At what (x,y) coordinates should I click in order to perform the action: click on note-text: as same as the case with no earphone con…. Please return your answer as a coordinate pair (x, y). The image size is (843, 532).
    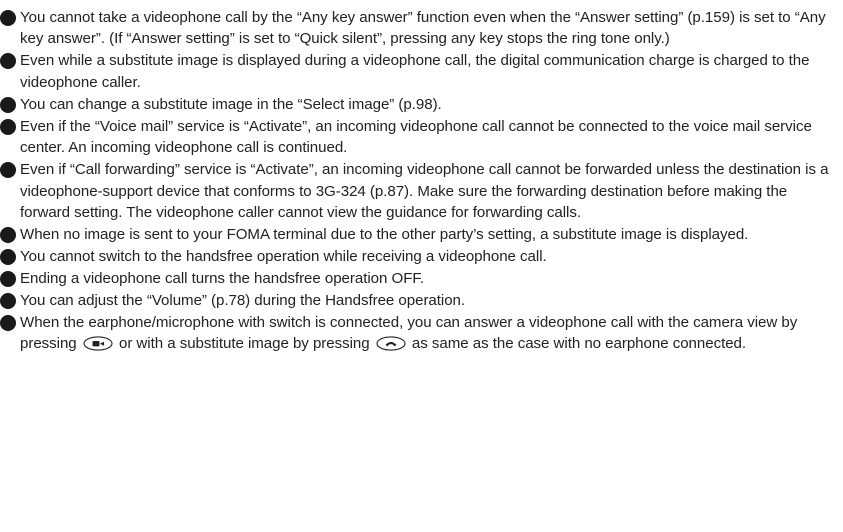
    Looking at the image, I should click on (579, 344).